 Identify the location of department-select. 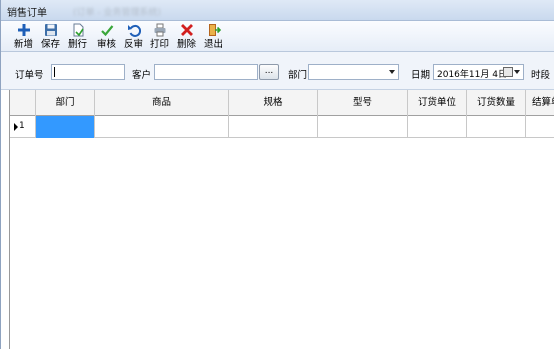
(353, 72).